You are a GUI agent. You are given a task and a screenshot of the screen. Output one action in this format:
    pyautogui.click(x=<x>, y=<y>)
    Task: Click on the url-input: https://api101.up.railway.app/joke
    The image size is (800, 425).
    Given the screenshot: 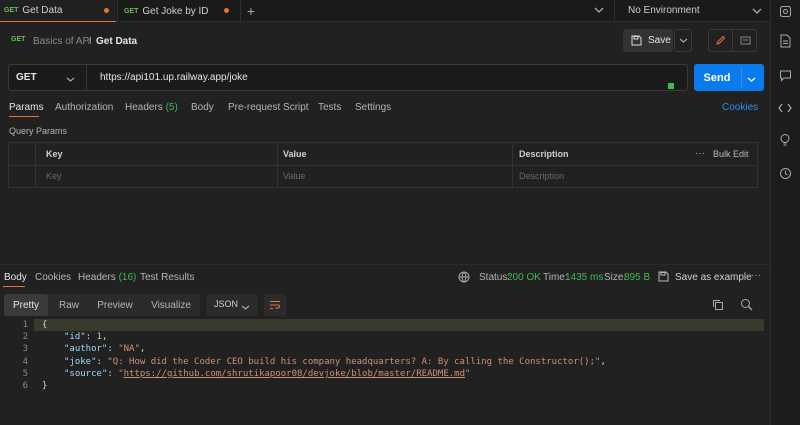 What is the action you would take?
    pyautogui.click(x=174, y=77)
    